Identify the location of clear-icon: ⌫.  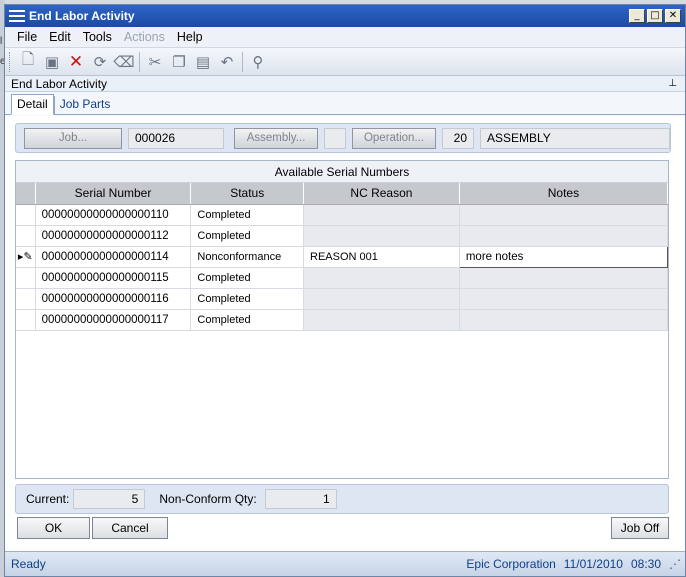
(124, 62).